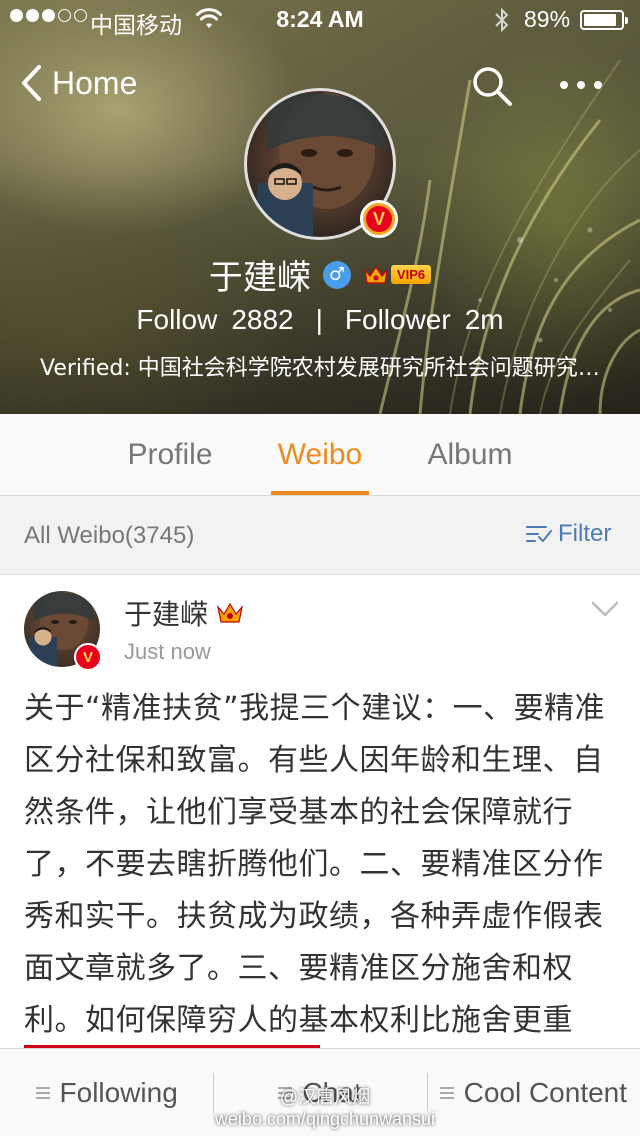  What do you see at coordinates (177, 319) in the screenshot?
I see `following-label: Follow` at bounding box center [177, 319].